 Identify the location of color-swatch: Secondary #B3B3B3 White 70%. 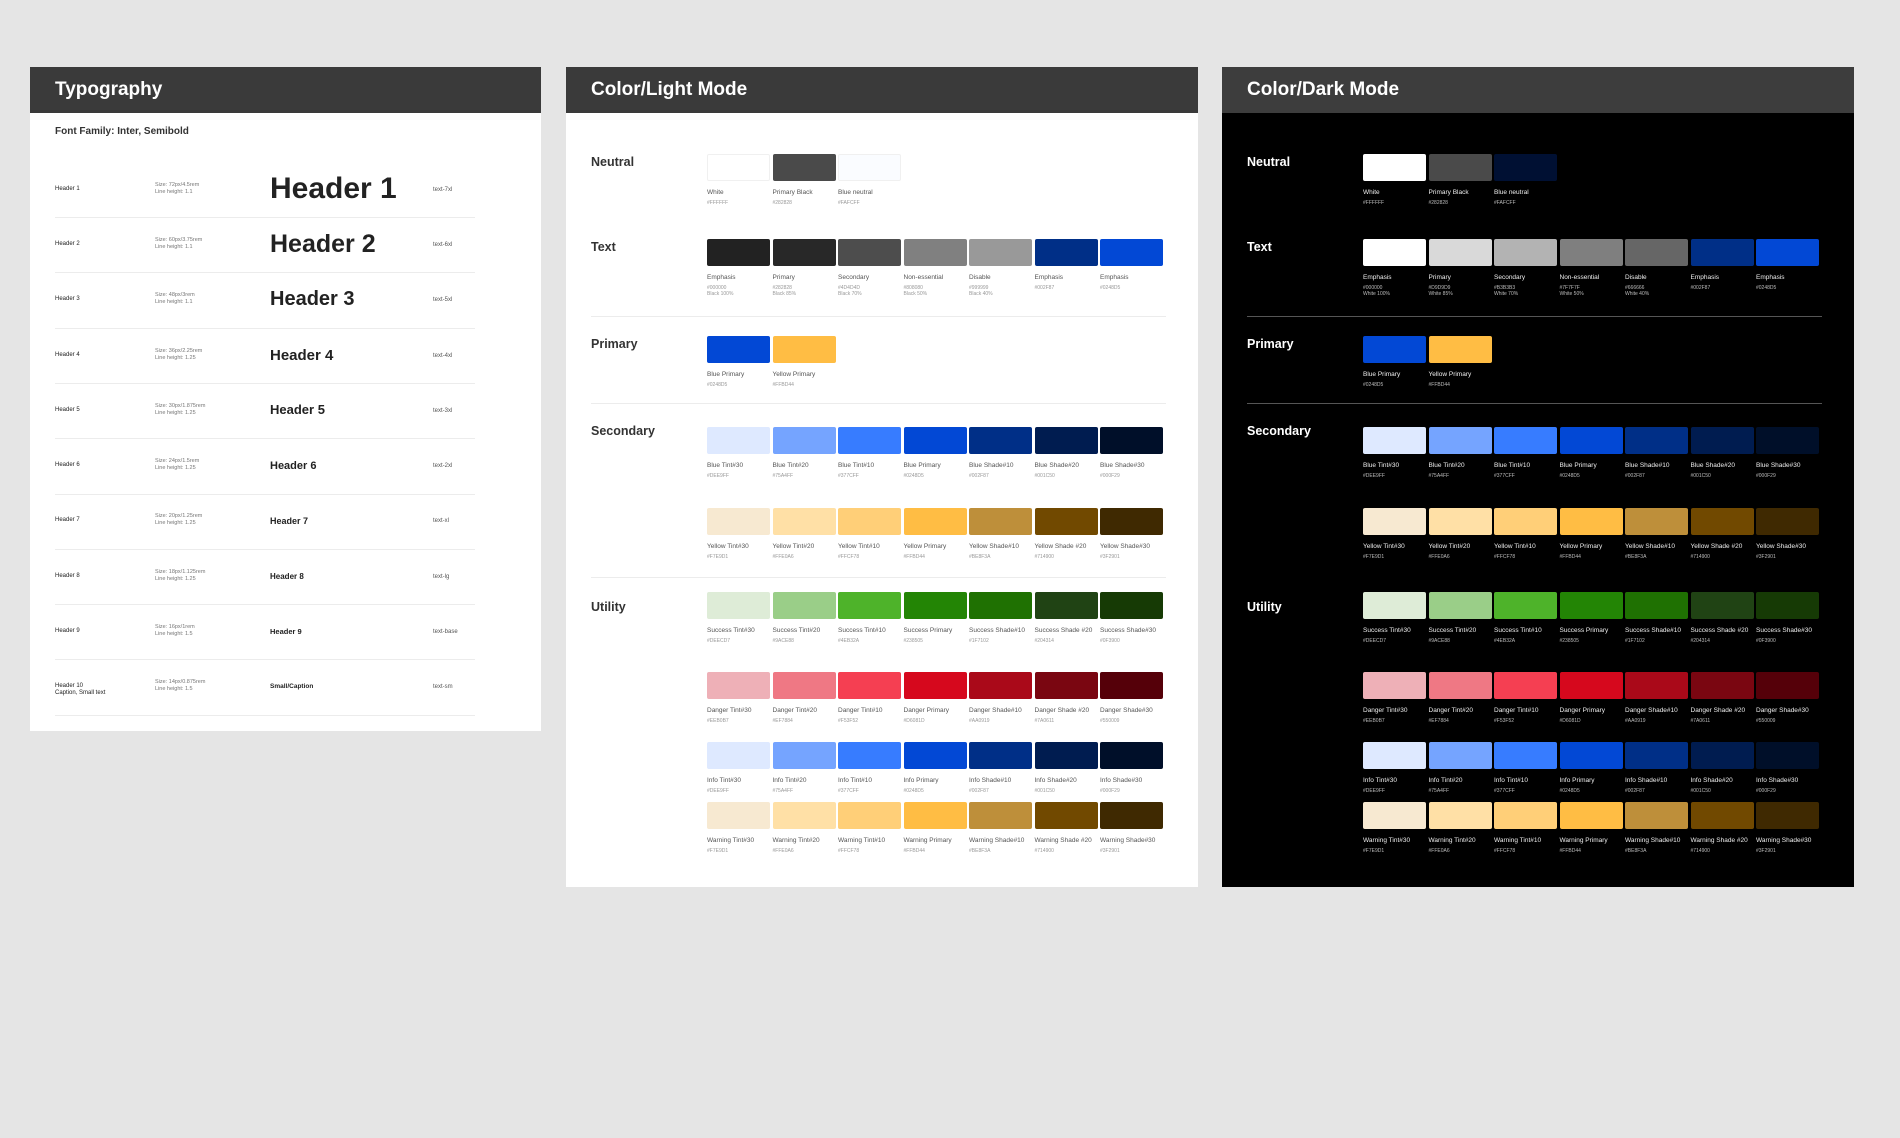
(1525, 268).